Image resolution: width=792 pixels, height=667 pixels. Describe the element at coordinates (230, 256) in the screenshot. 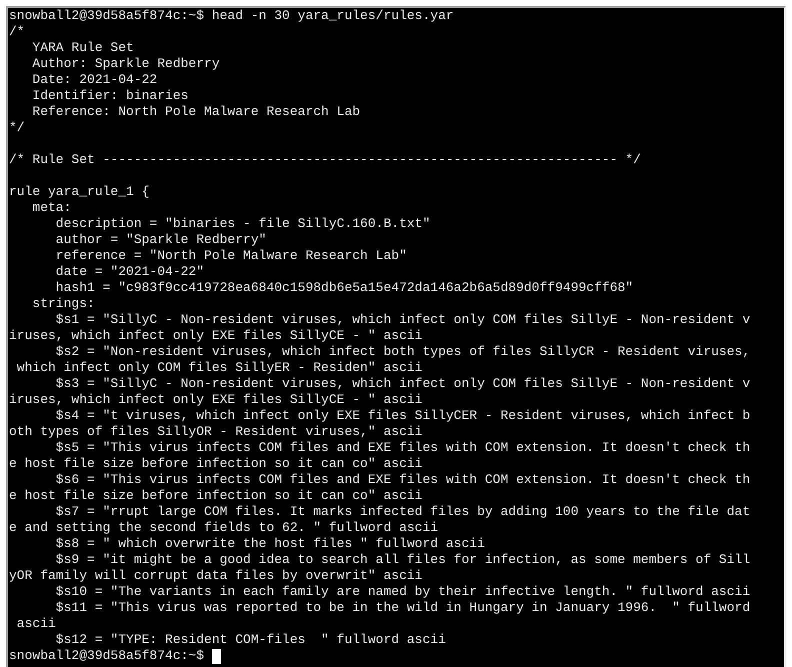

I see `output-line: reference = "North Pole Malware Research Lab"` at that location.